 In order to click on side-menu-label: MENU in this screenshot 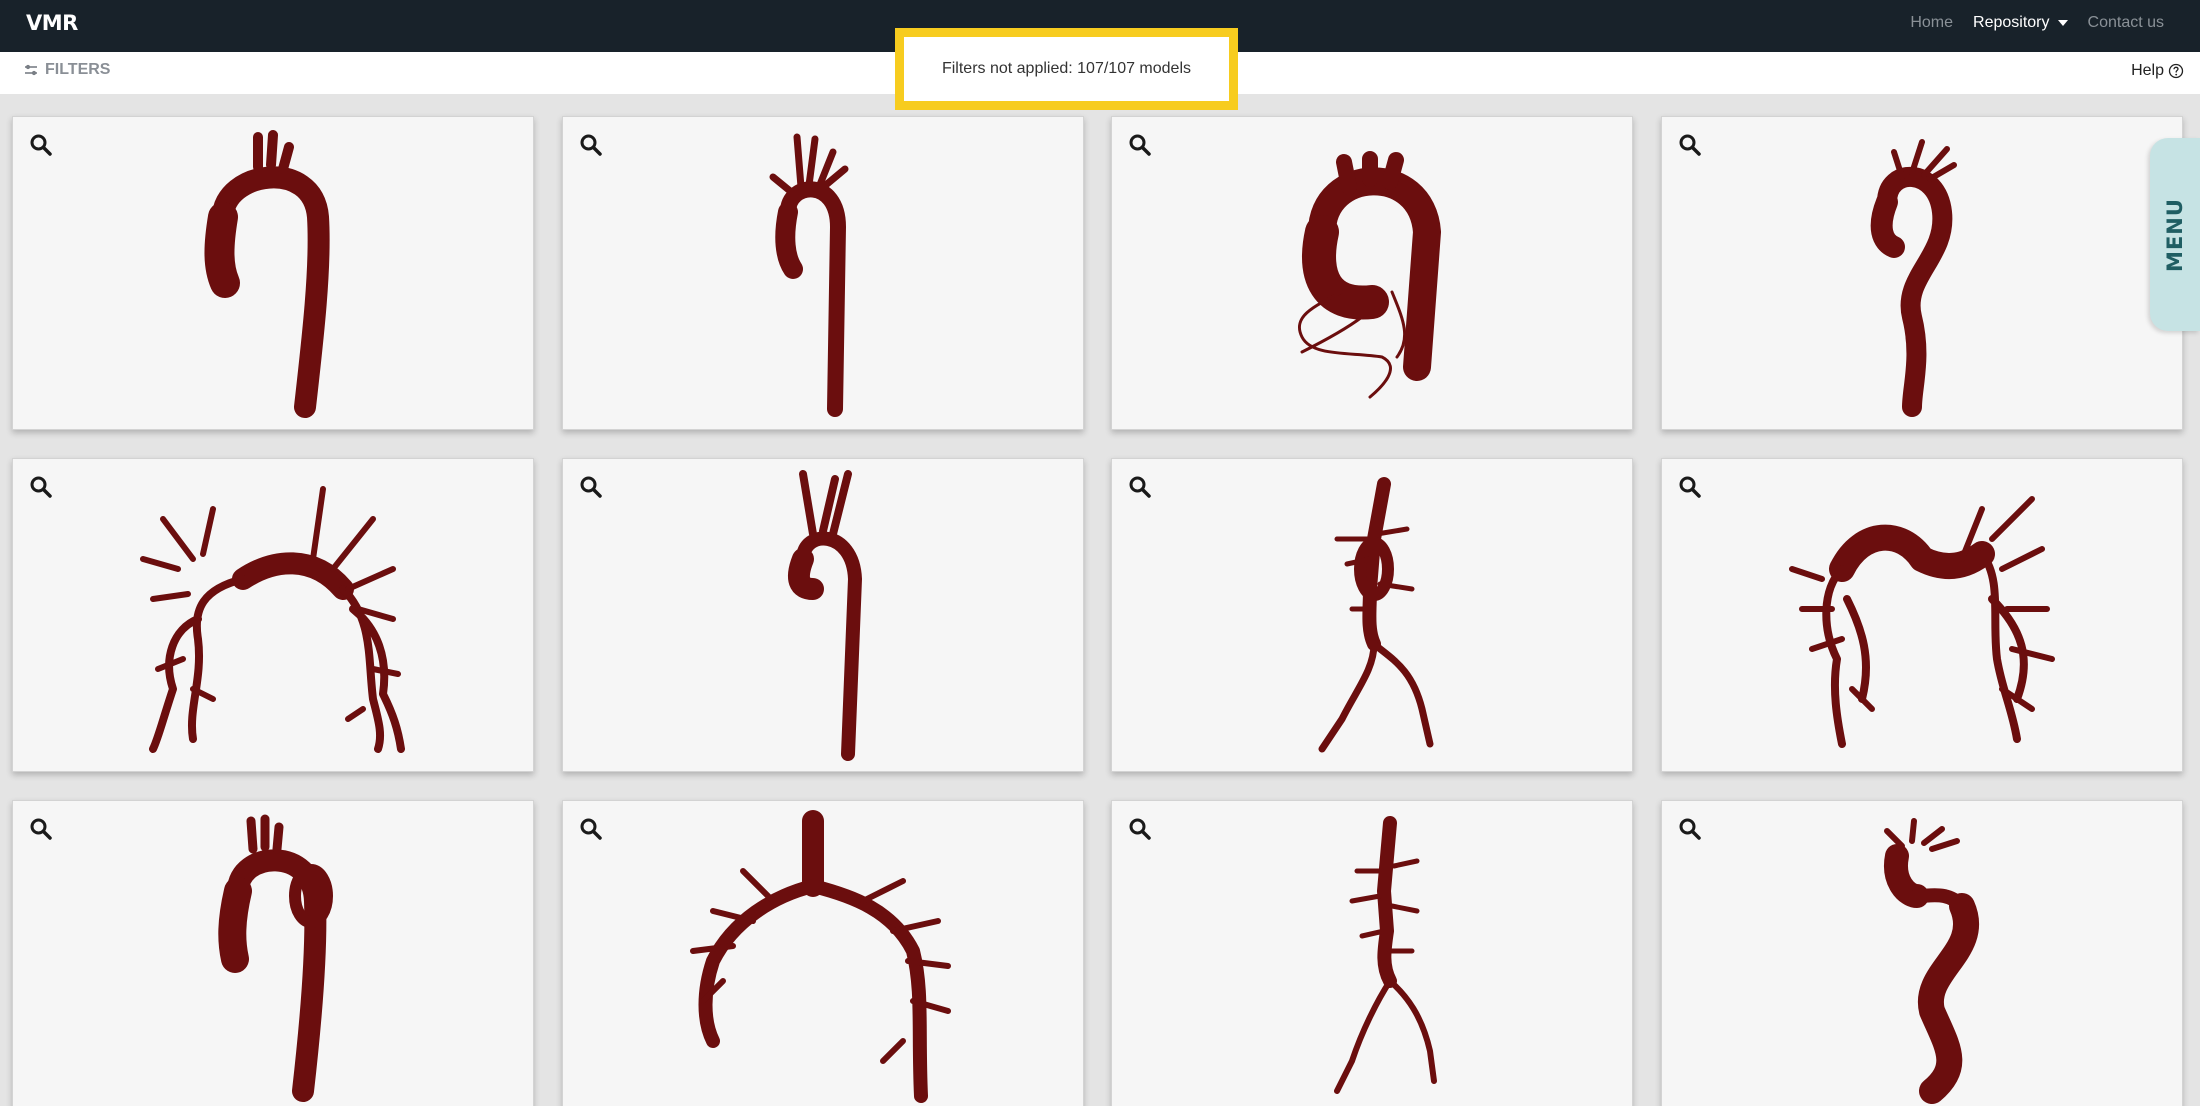, I will do `click(2175, 234)`.